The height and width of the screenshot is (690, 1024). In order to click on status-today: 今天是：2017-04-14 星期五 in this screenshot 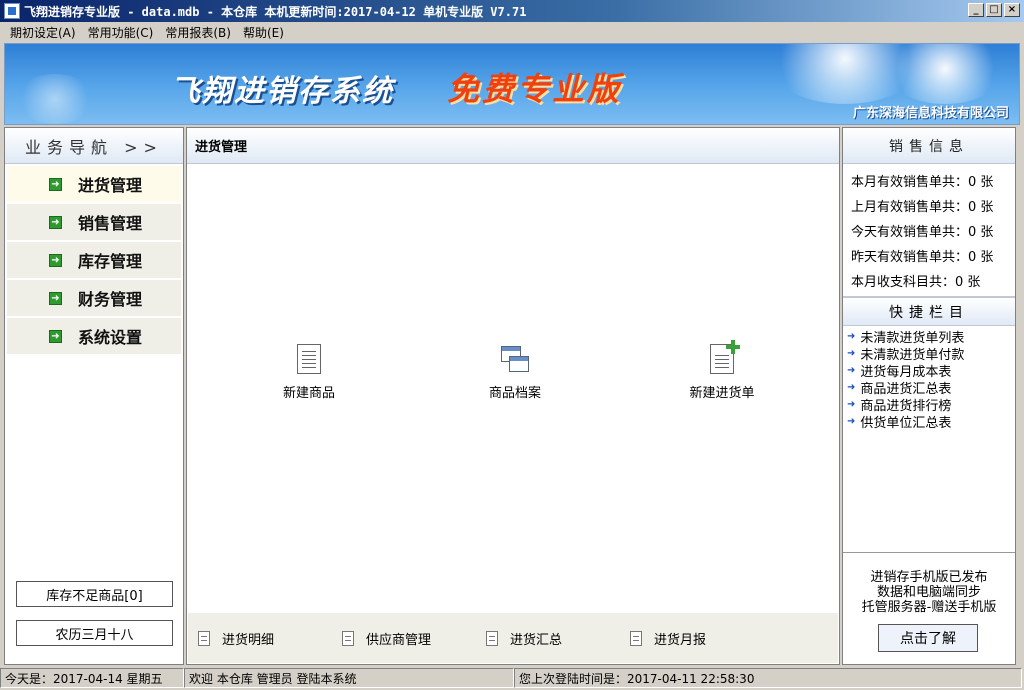, I will do `click(92, 678)`.